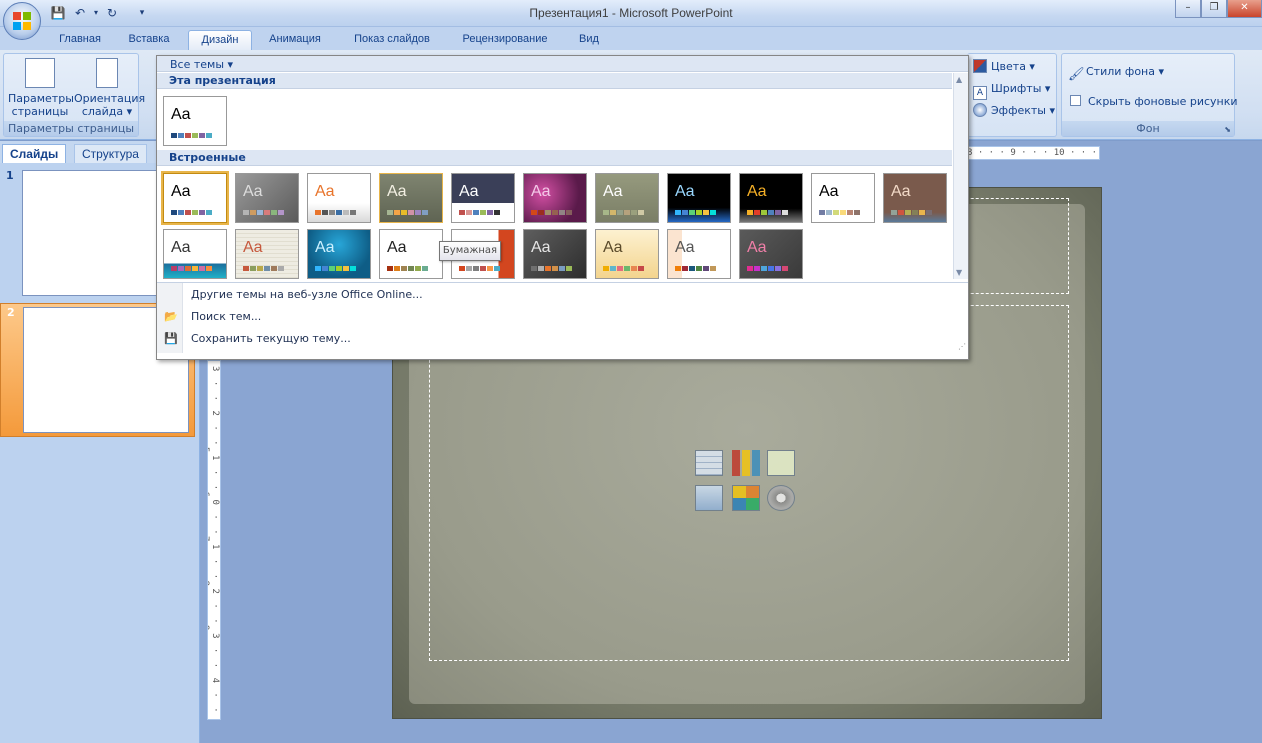 The height and width of the screenshot is (743, 1262). What do you see at coordinates (962, 346) in the screenshot?
I see `resize-grip-icon: ⋰` at bounding box center [962, 346].